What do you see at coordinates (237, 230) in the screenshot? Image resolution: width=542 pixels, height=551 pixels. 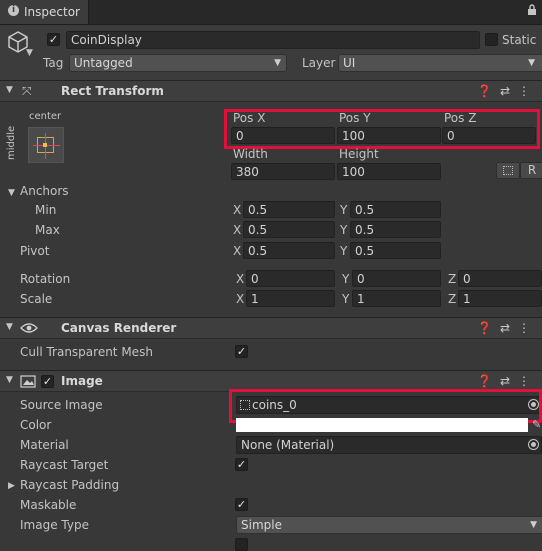 I see `max-x-axis: X` at bounding box center [237, 230].